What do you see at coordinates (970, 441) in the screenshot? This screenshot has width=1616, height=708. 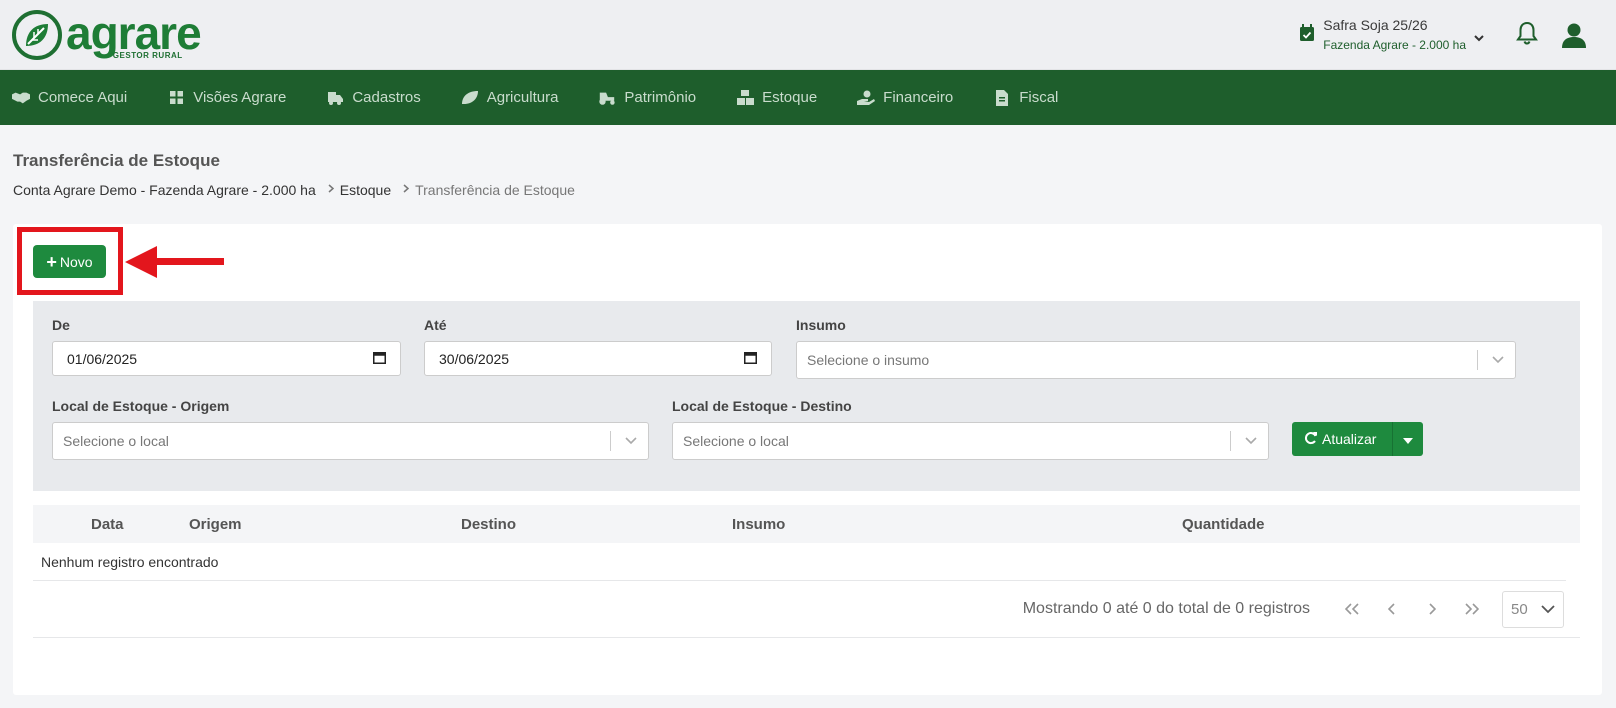 I see `destino-select: Selecione o local` at bounding box center [970, 441].